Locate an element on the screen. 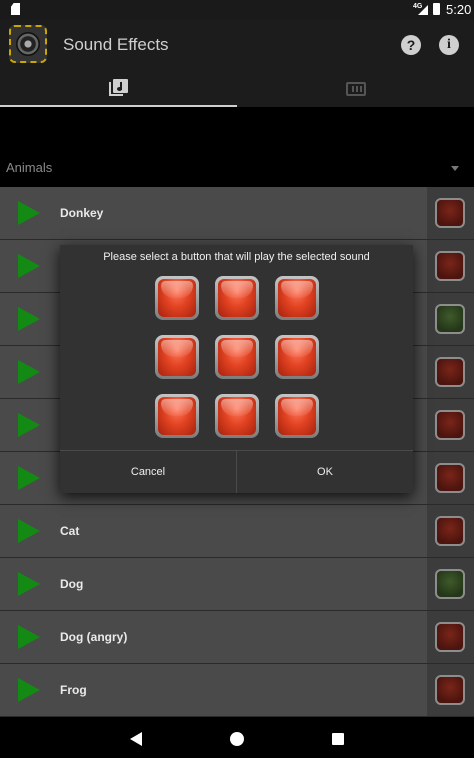 The image size is (474, 758). sound-name: Dog (angry) is located at coordinates (94, 637).